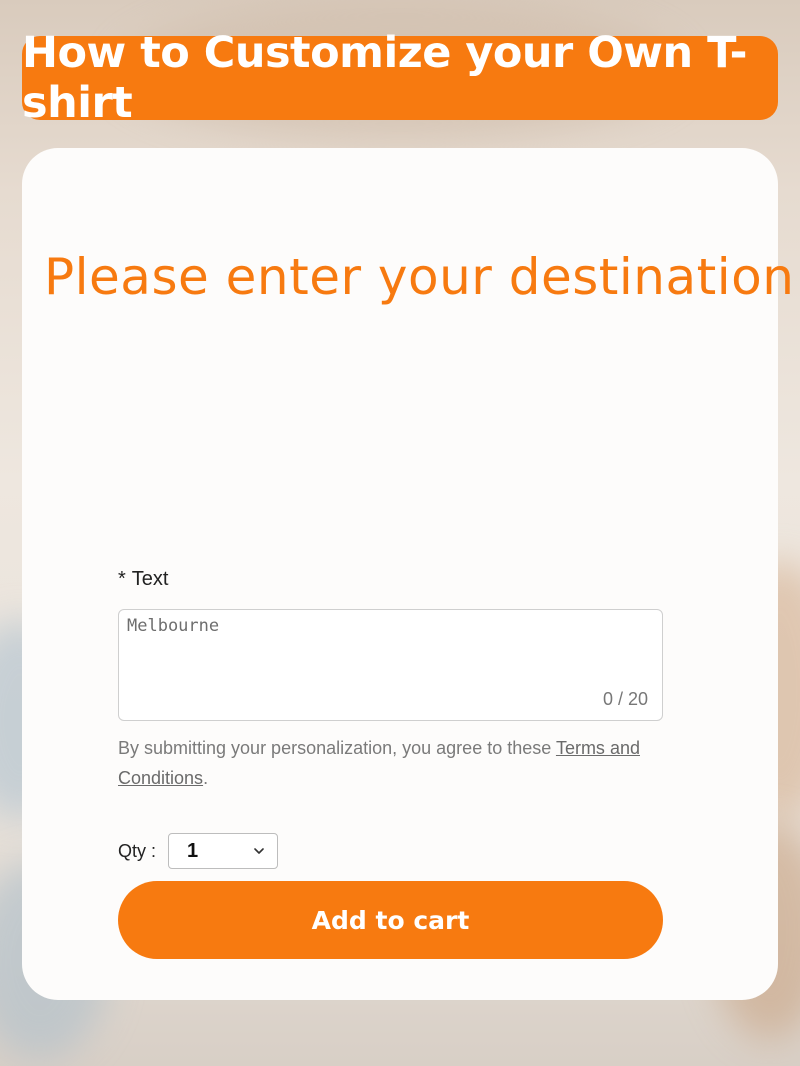 The width and height of the screenshot is (800, 1066). I want to click on title-banner: How to Customize your Own T-shirt, so click(400, 78).